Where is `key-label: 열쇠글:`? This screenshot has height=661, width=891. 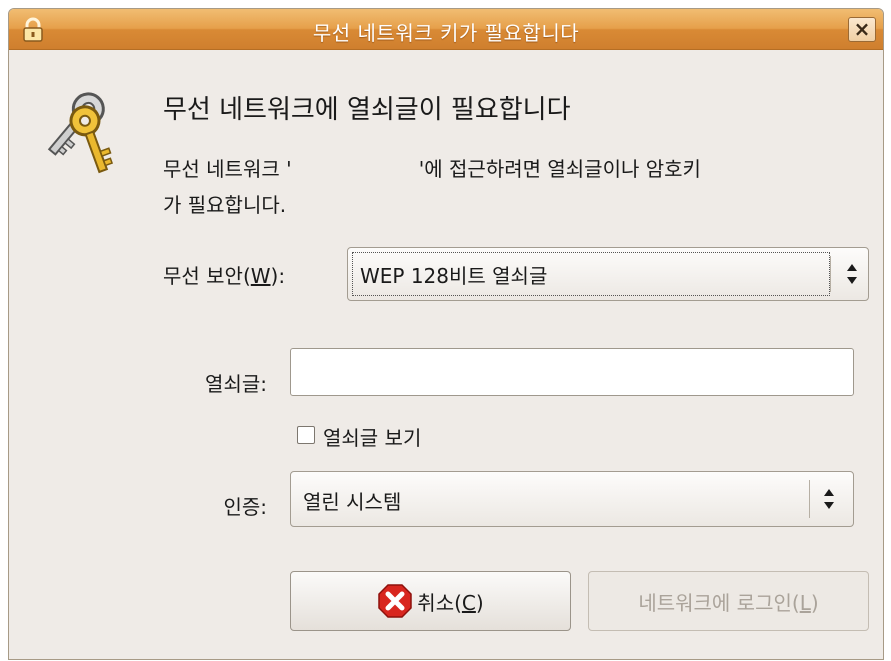 key-label: 열쇠글: is located at coordinates (236, 384).